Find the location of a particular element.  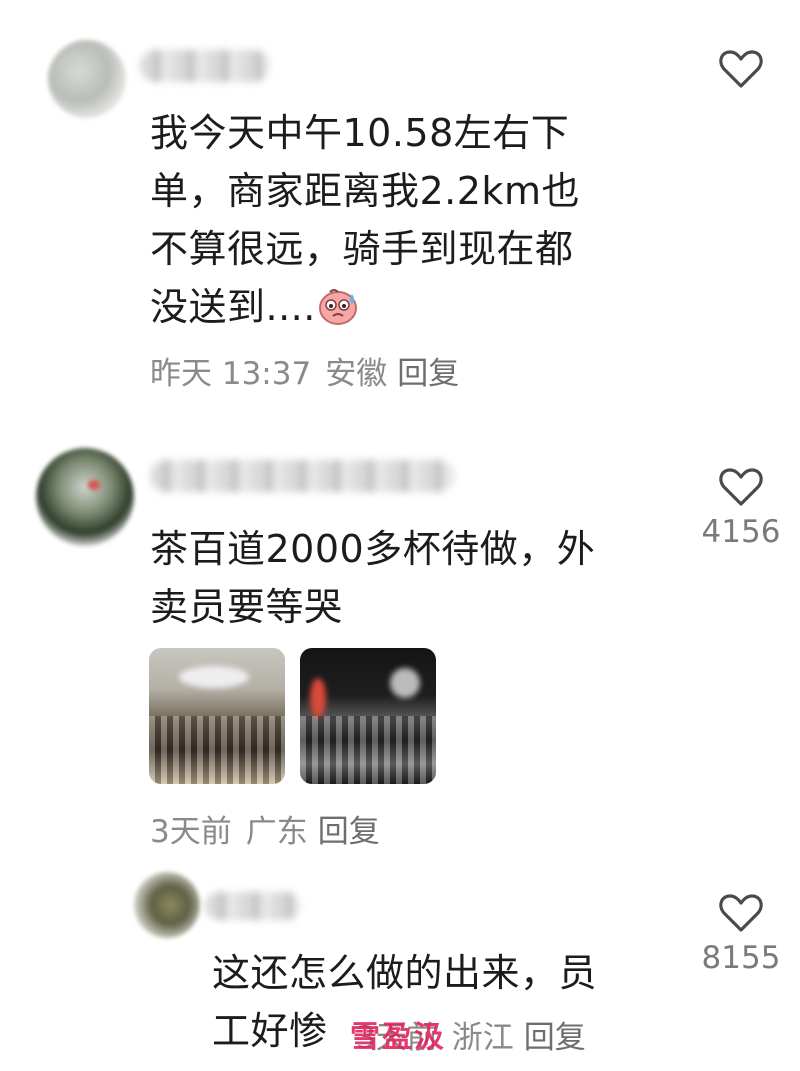

comment-location: 安徽 is located at coordinates (356, 374).